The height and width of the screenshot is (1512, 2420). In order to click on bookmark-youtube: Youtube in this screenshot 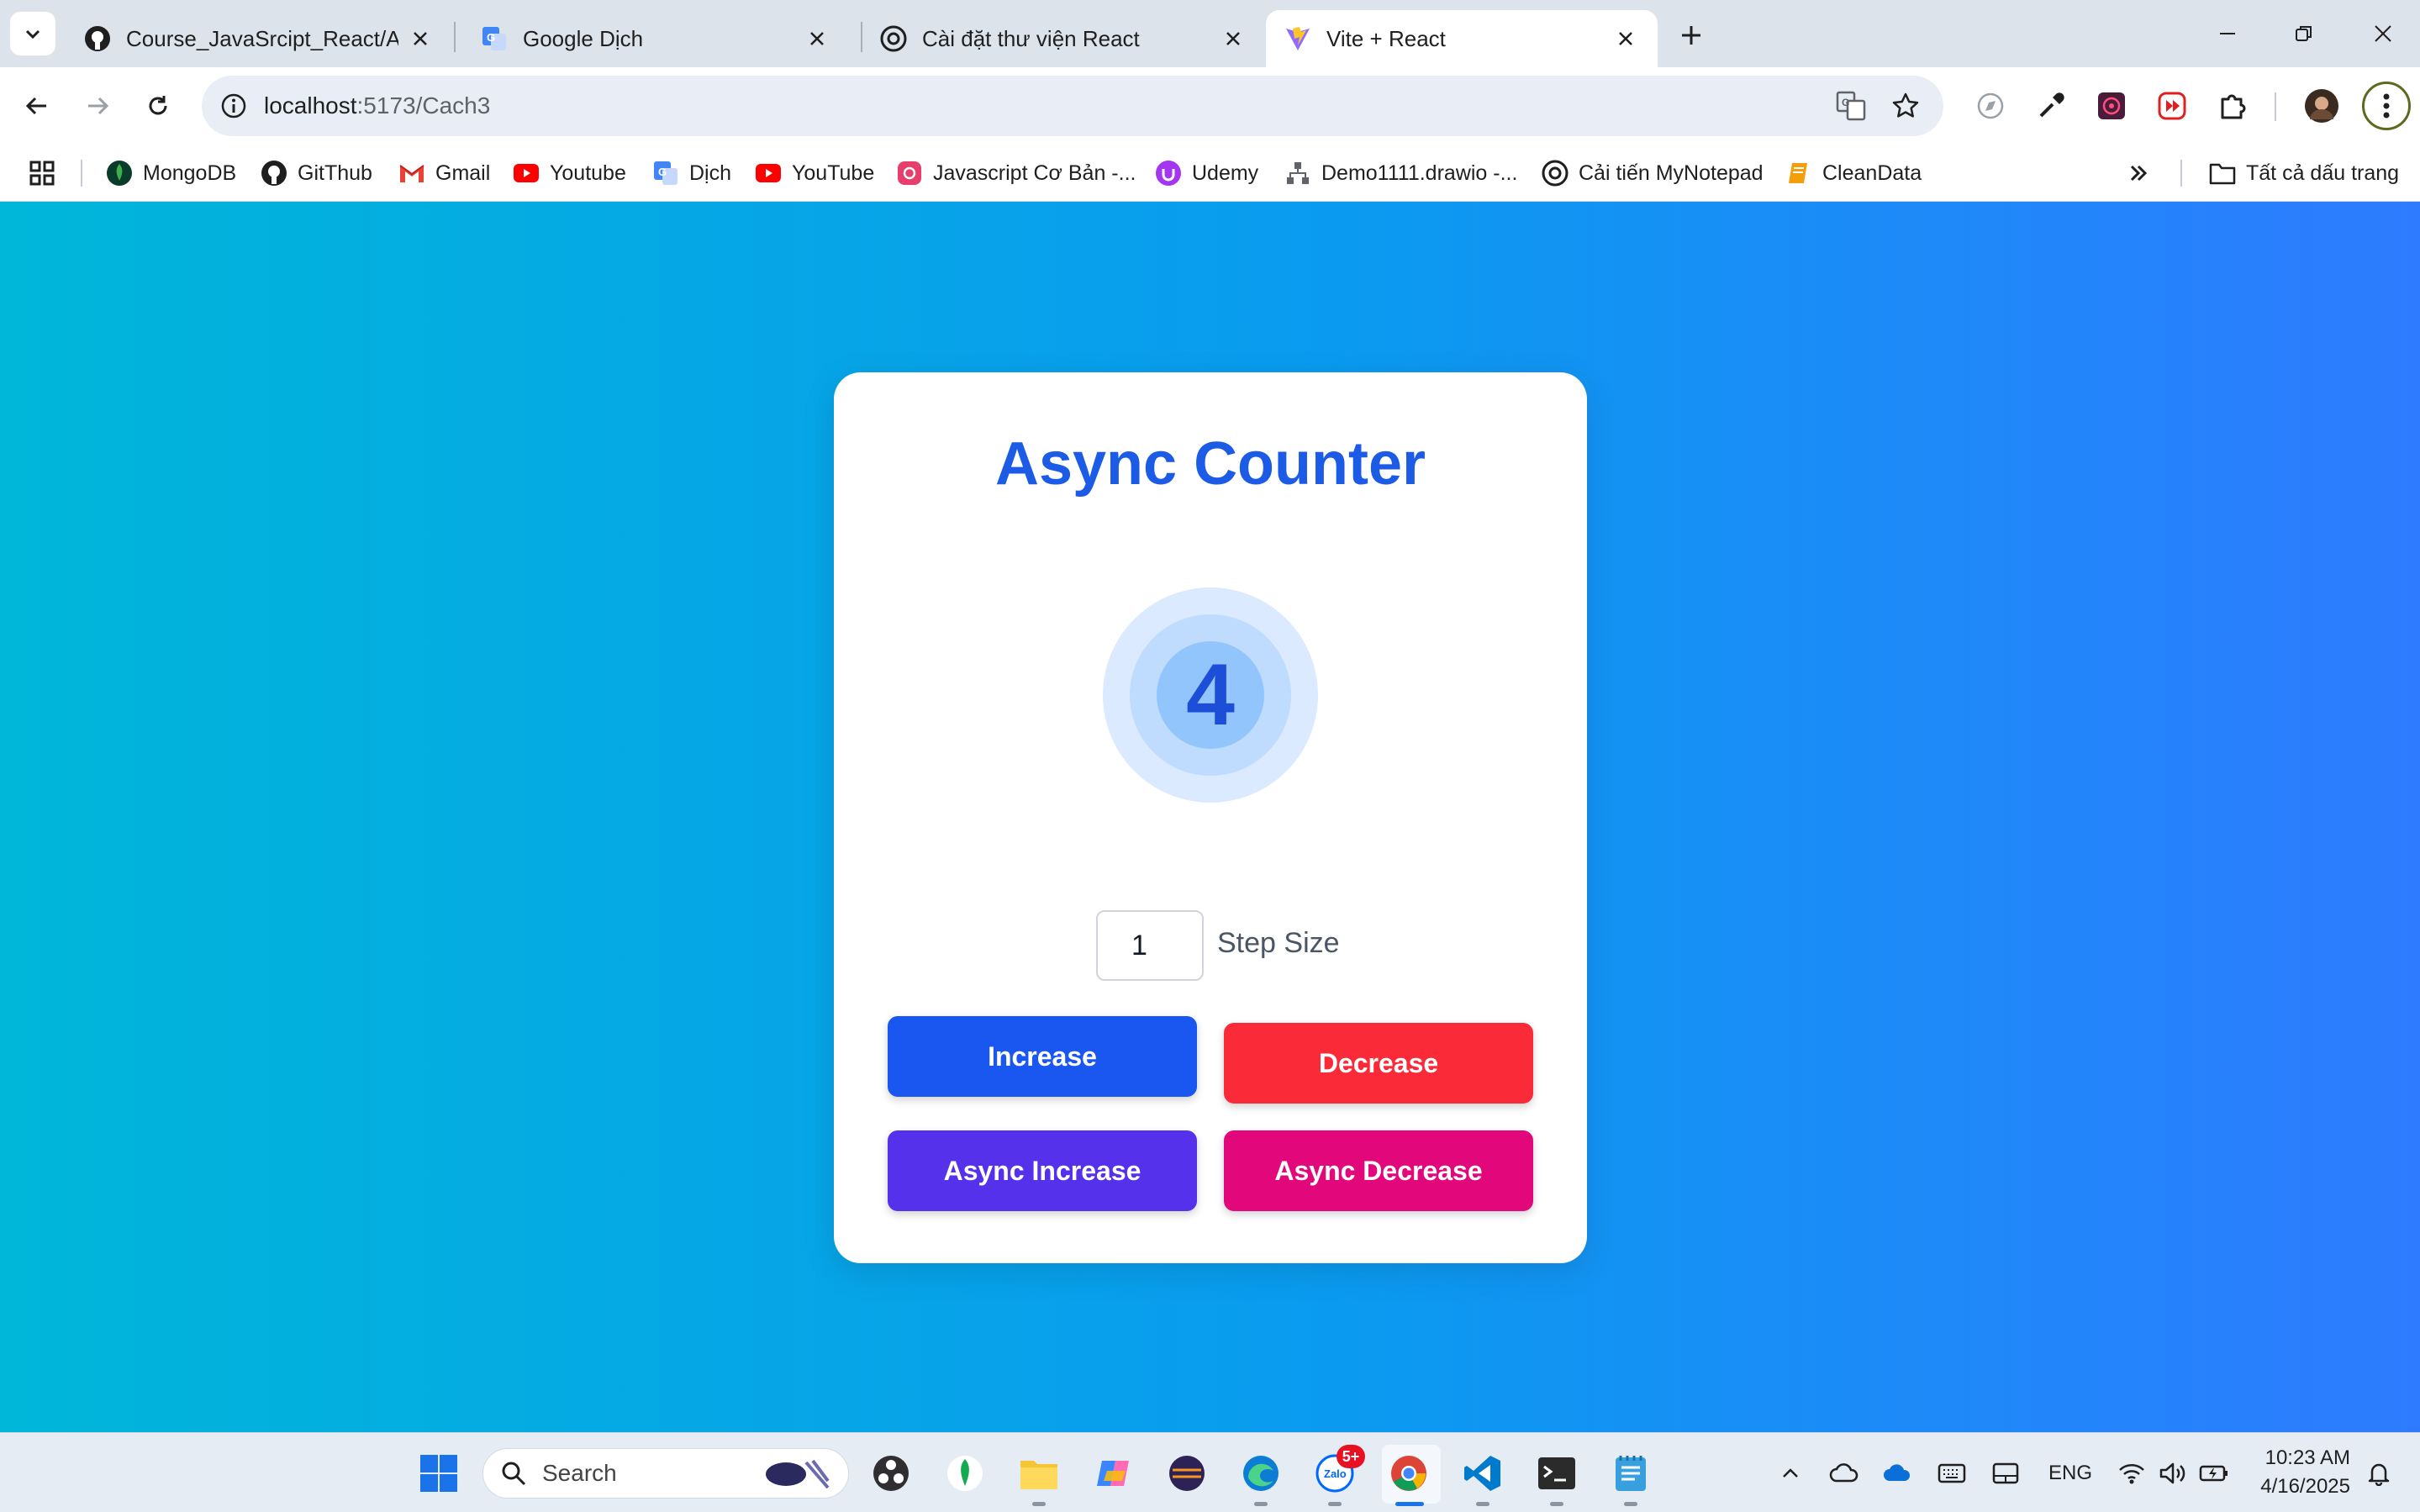, I will do `click(569, 173)`.